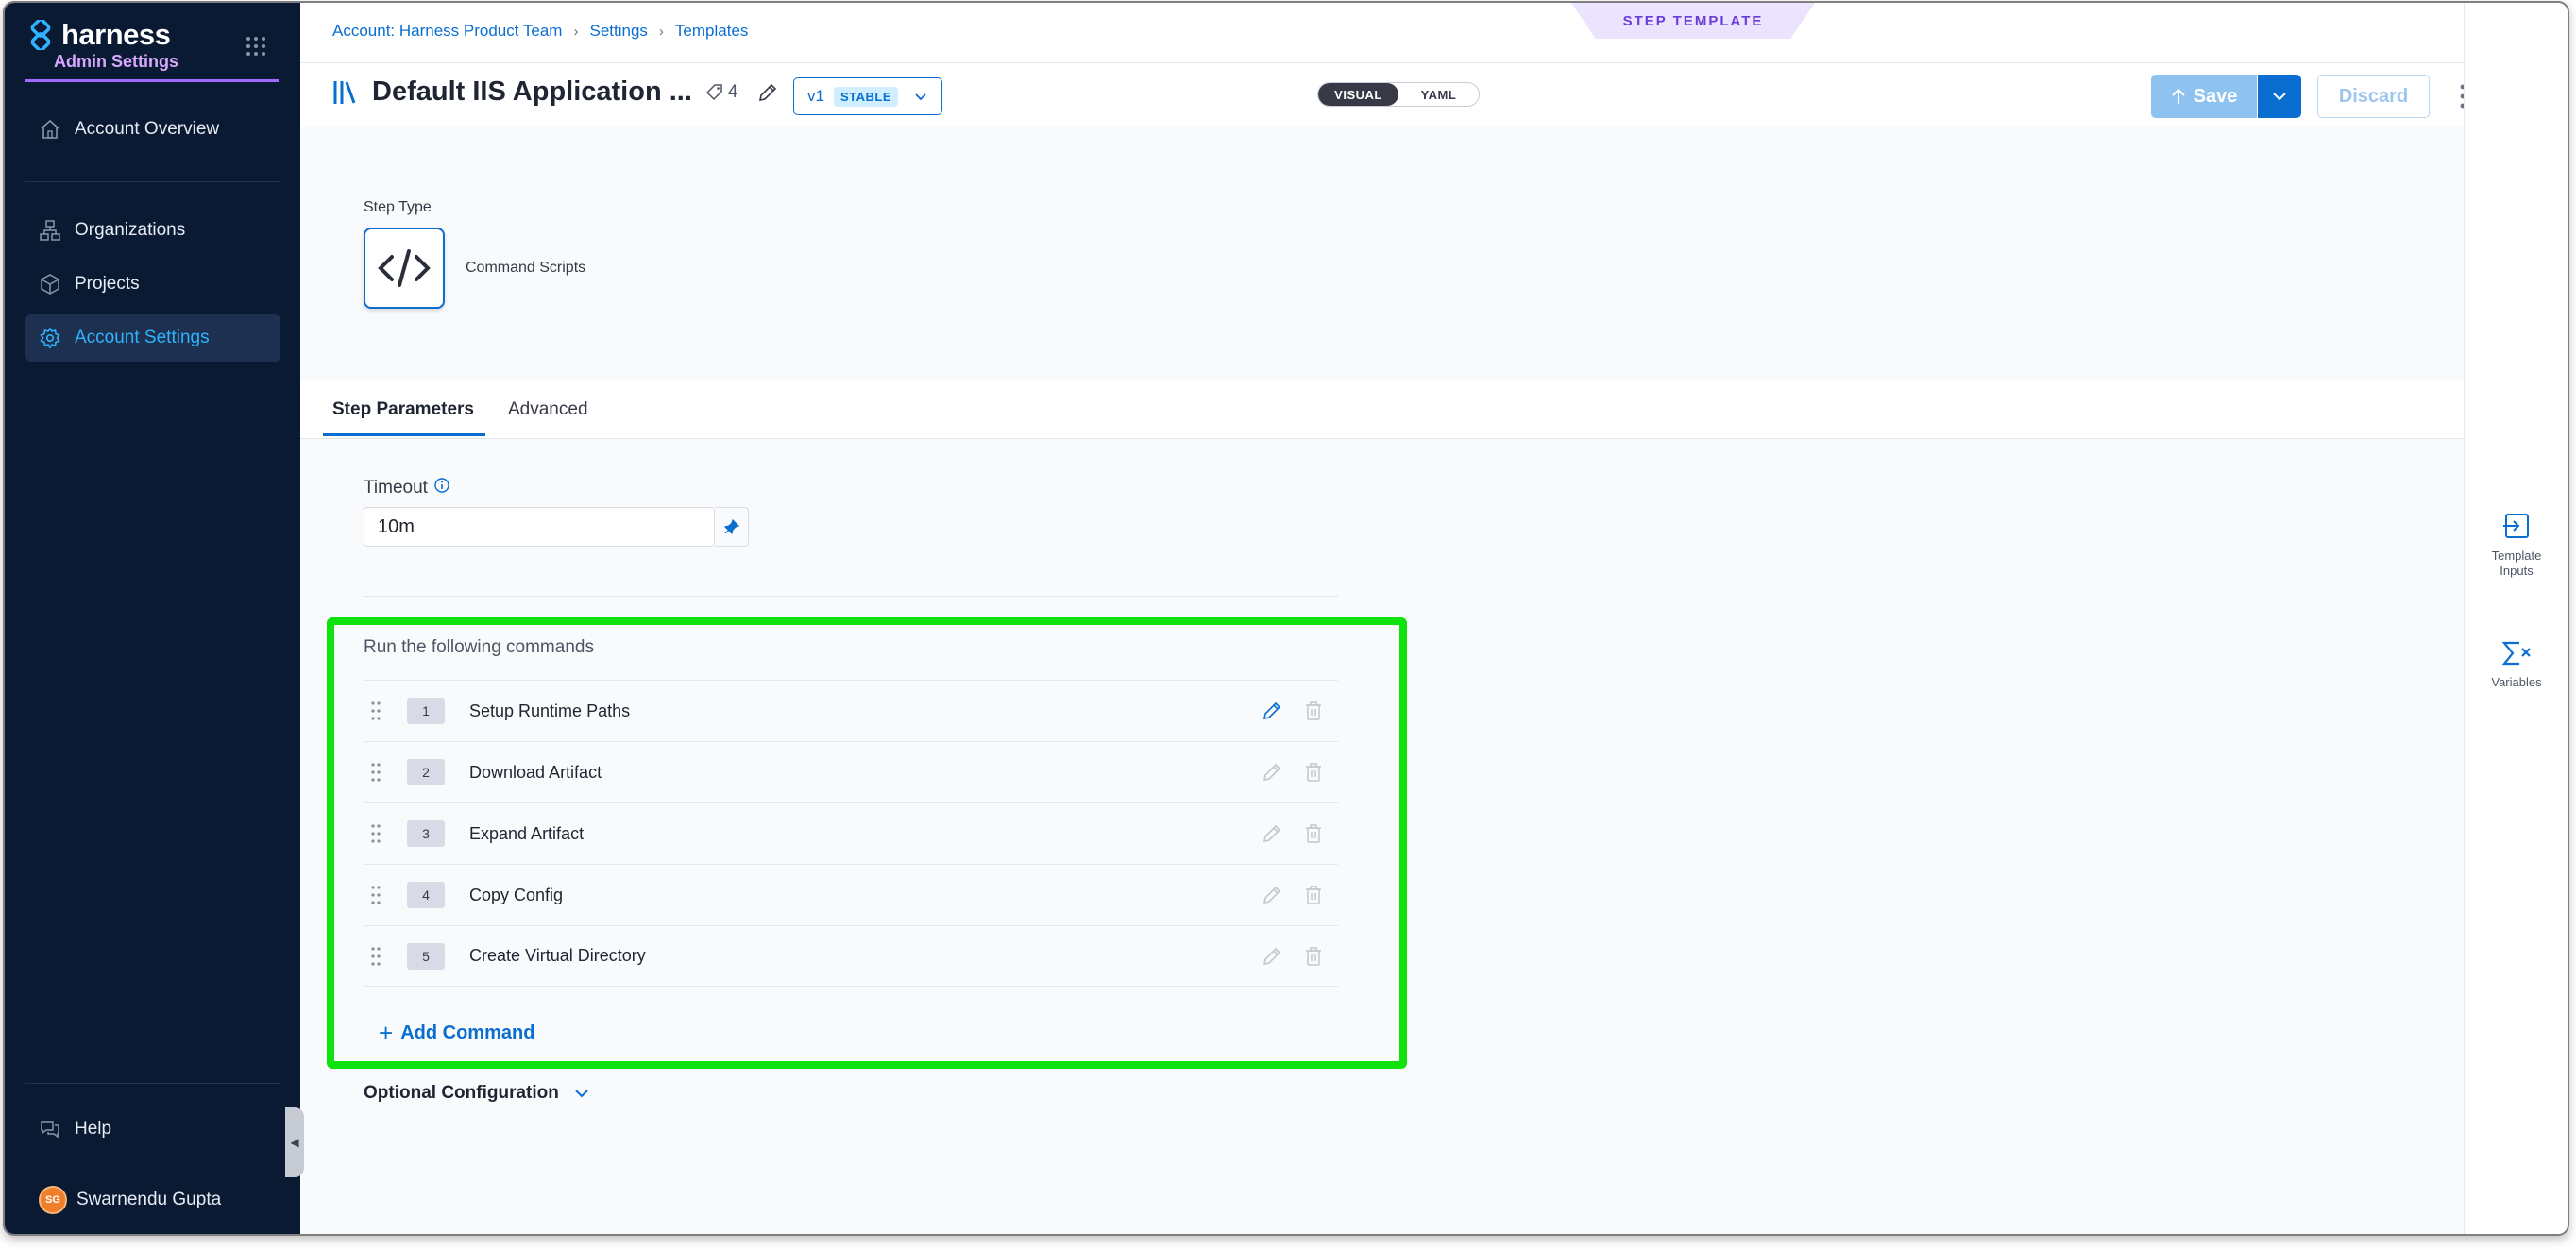 The height and width of the screenshot is (1250, 2576). I want to click on add-command-label: Add Command, so click(467, 1032).